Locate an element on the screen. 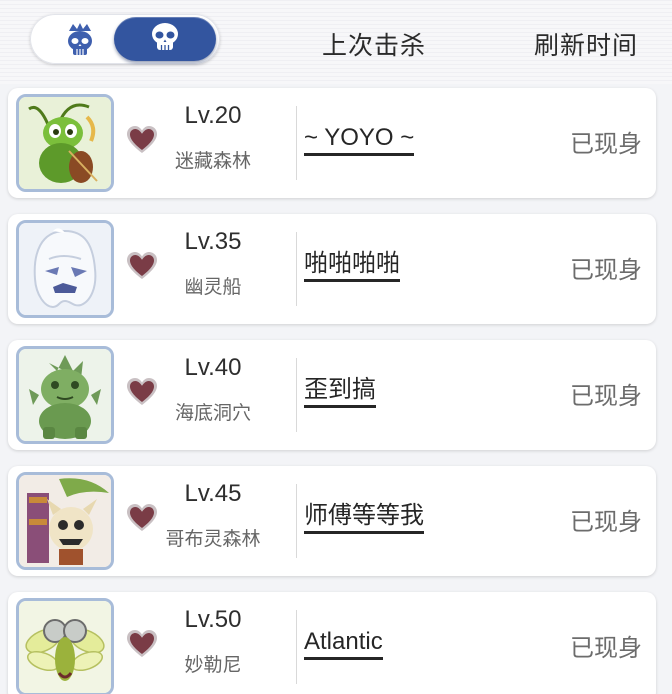 The image size is (672, 694). boss-zone: 幽灵船 is located at coordinates (213, 287).